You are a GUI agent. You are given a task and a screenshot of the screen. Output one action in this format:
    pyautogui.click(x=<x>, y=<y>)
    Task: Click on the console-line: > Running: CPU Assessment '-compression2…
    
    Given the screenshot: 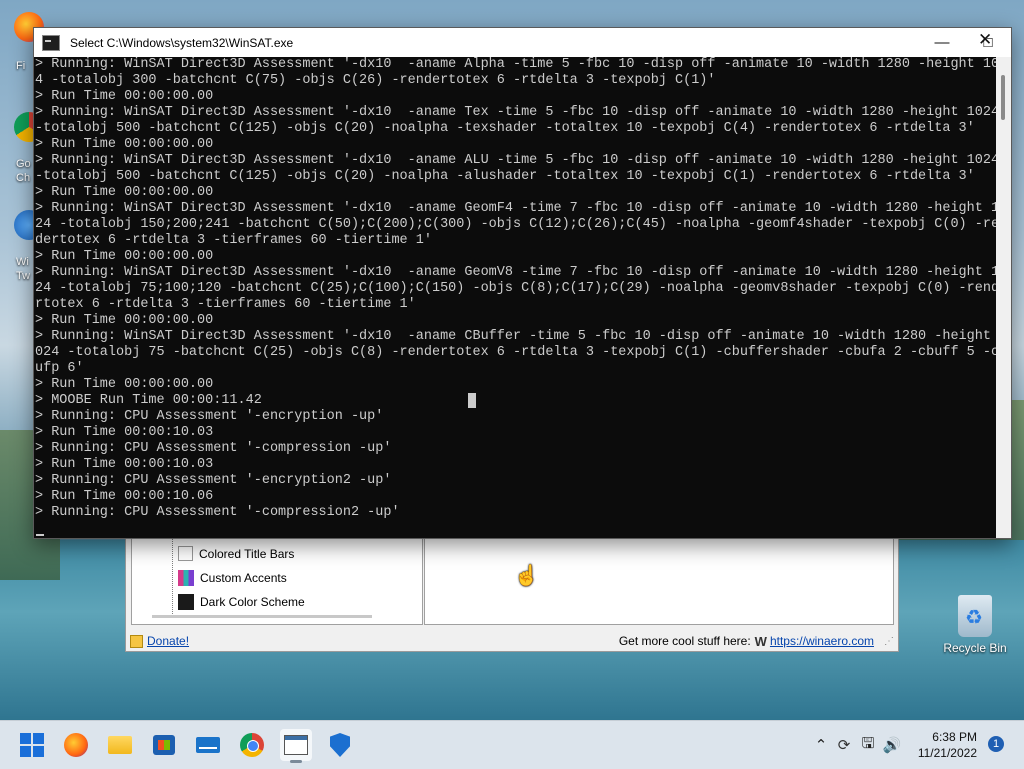 What is the action you would take?
    pyautogui.click(x=217, y=512)
    